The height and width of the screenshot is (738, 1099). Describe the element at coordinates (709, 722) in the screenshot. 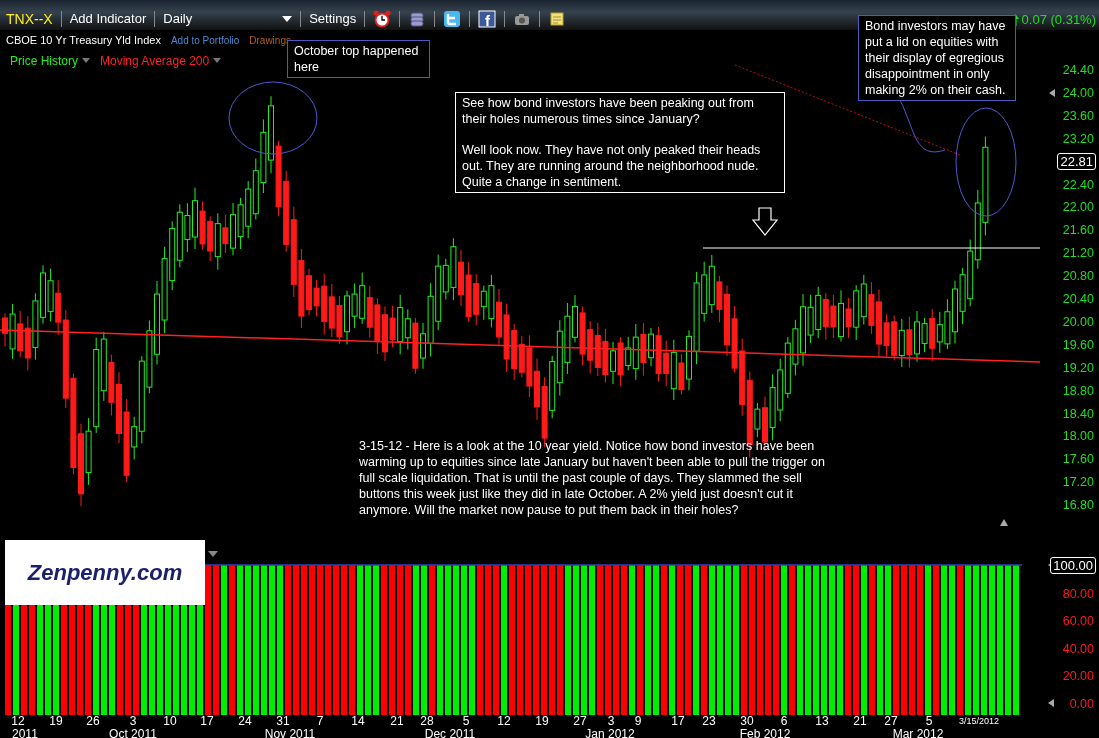

I see `axis-label: 23` at that location.